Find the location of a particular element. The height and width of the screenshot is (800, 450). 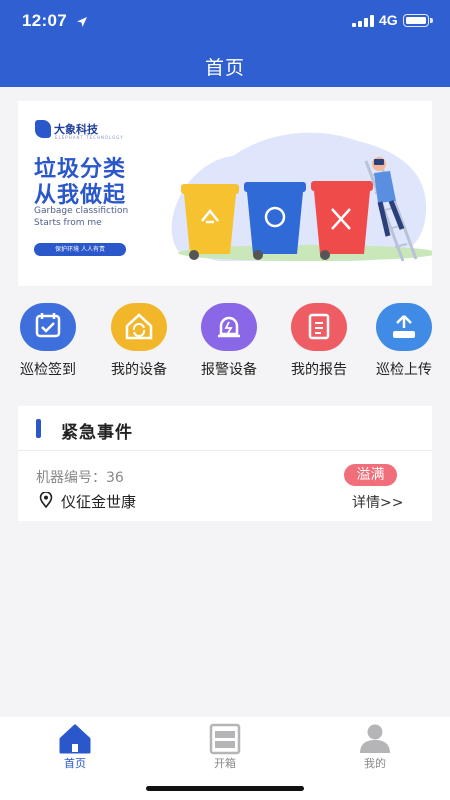

alarm-bell-icon is located at coordinates (229, 327).